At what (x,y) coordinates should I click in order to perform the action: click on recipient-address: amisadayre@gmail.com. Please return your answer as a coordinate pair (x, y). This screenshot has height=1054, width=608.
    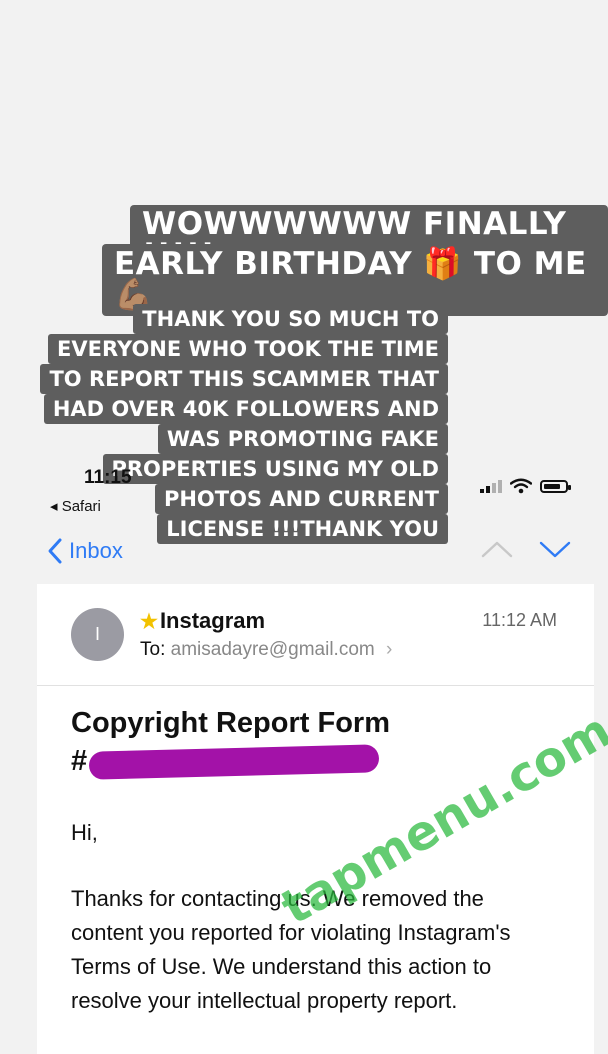
    Looking at the image, I should click on (272, 649).